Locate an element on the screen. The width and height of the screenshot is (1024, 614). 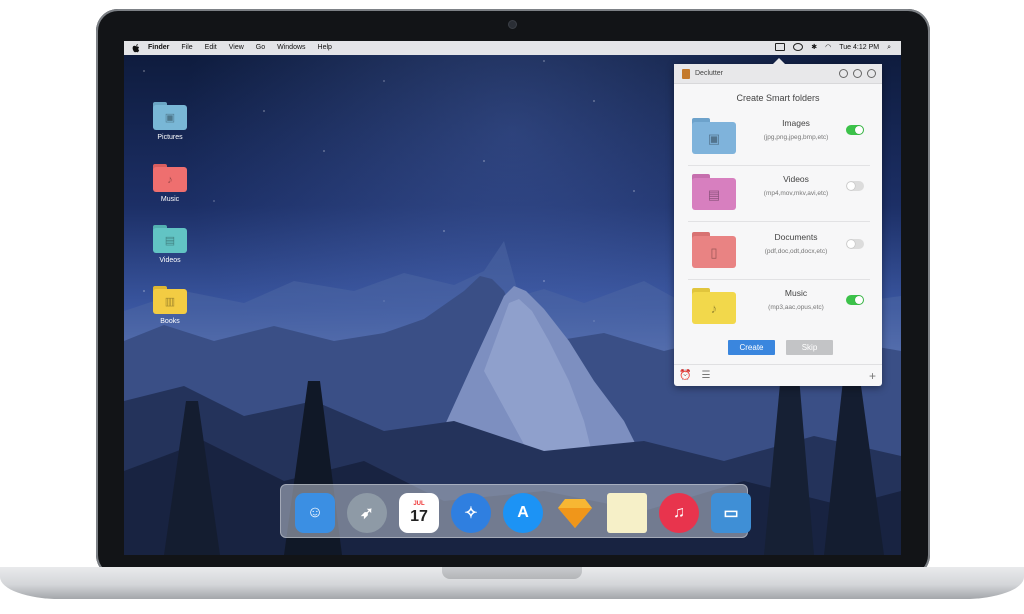
smart-folder-row-videos: ▤ Videos (mp4,mov,mkv,avi,etc) is located at coordinates (779, 194).